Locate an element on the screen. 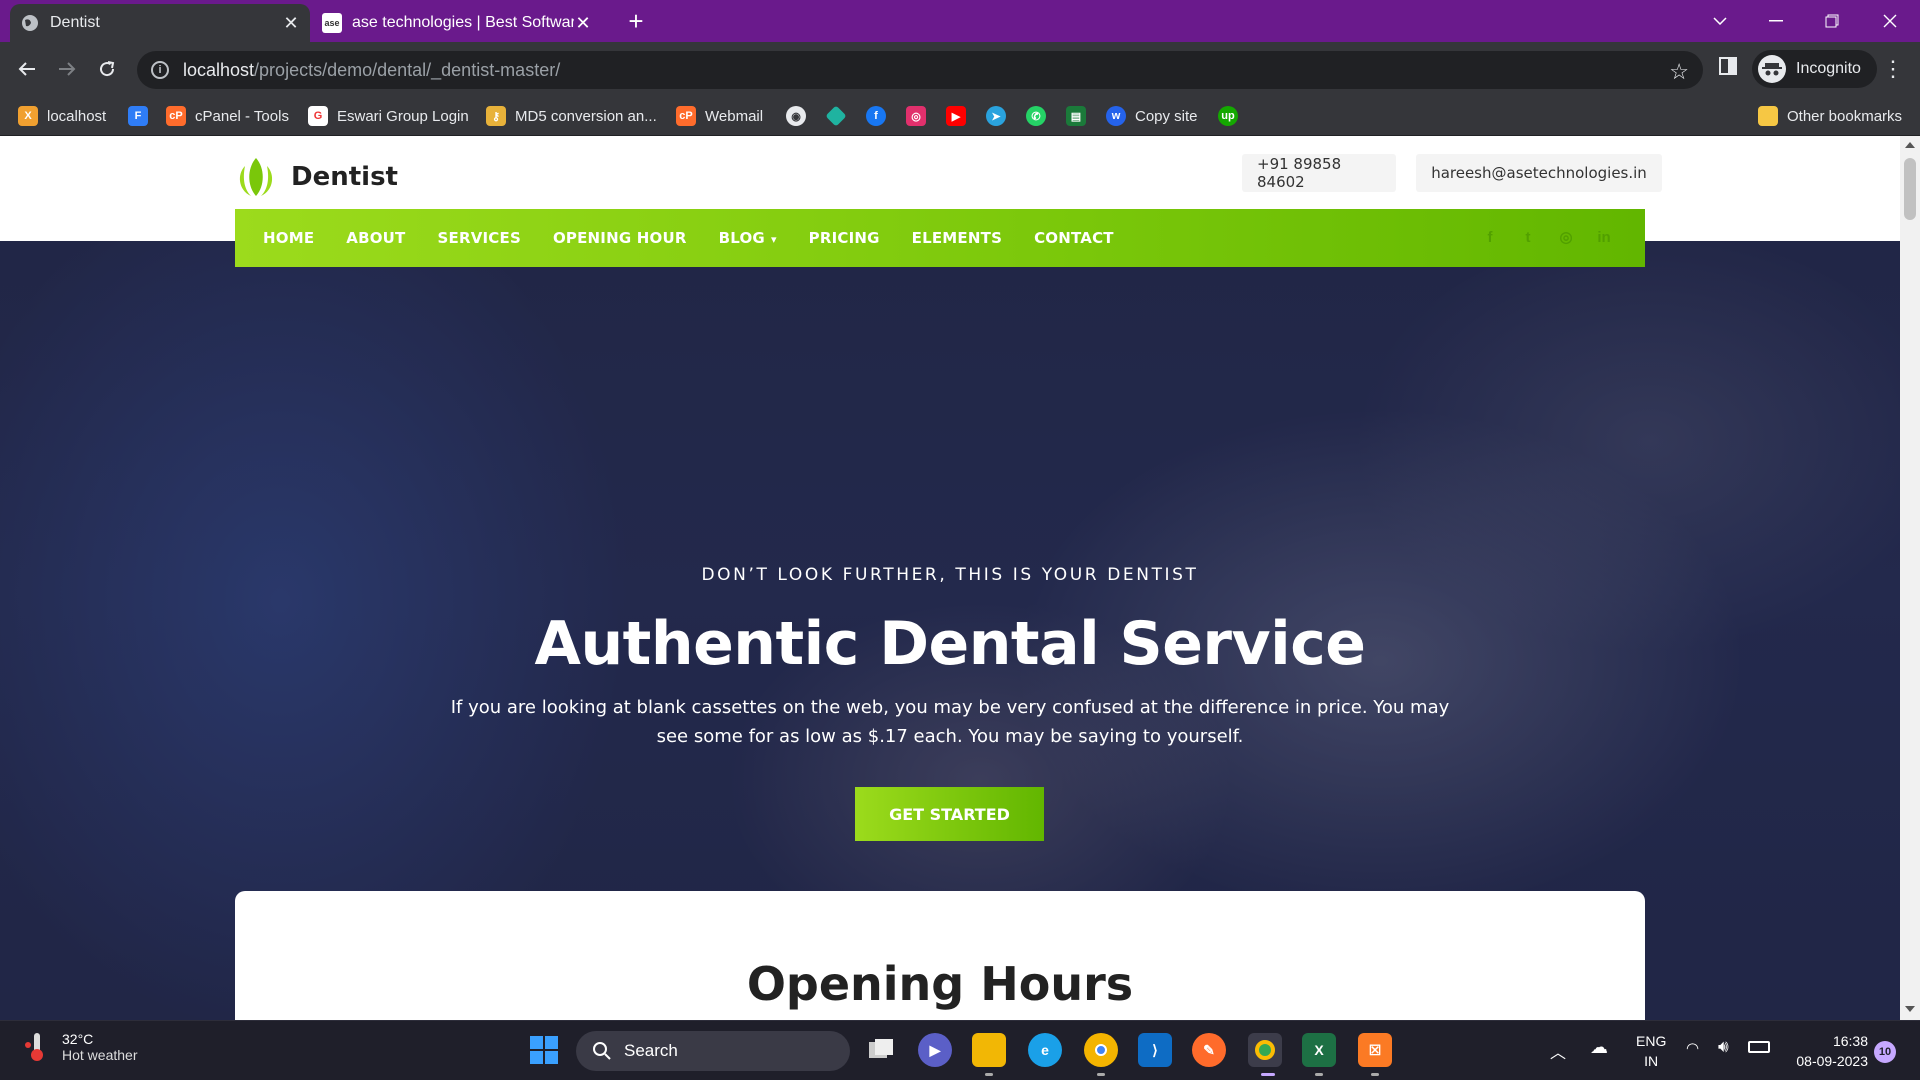 The width and height of the screenshot is (1920, 1081). taskbar-search: Search is located at coordinates (713, 1051).